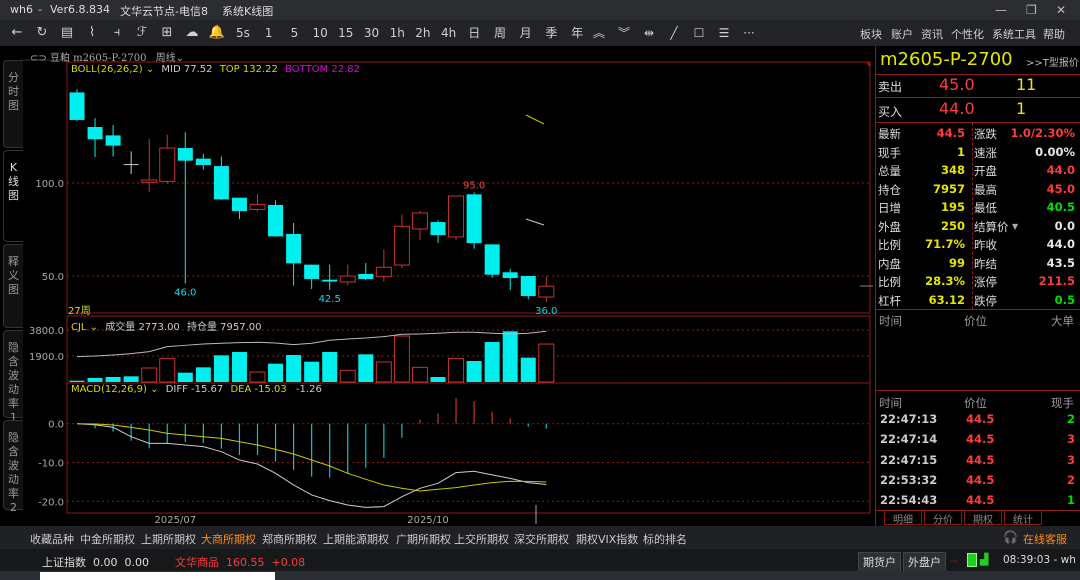 Image resolution: width=1080 pixels, height=580 pixels. I want to click on taskbar-strip, so click(540, 575).